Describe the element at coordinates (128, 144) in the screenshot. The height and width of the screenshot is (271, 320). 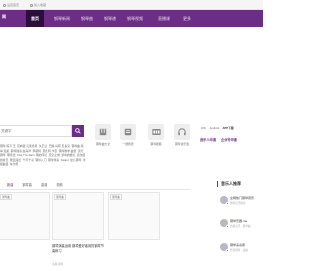
I see `quick-link-label: 一键找谱` at that location.